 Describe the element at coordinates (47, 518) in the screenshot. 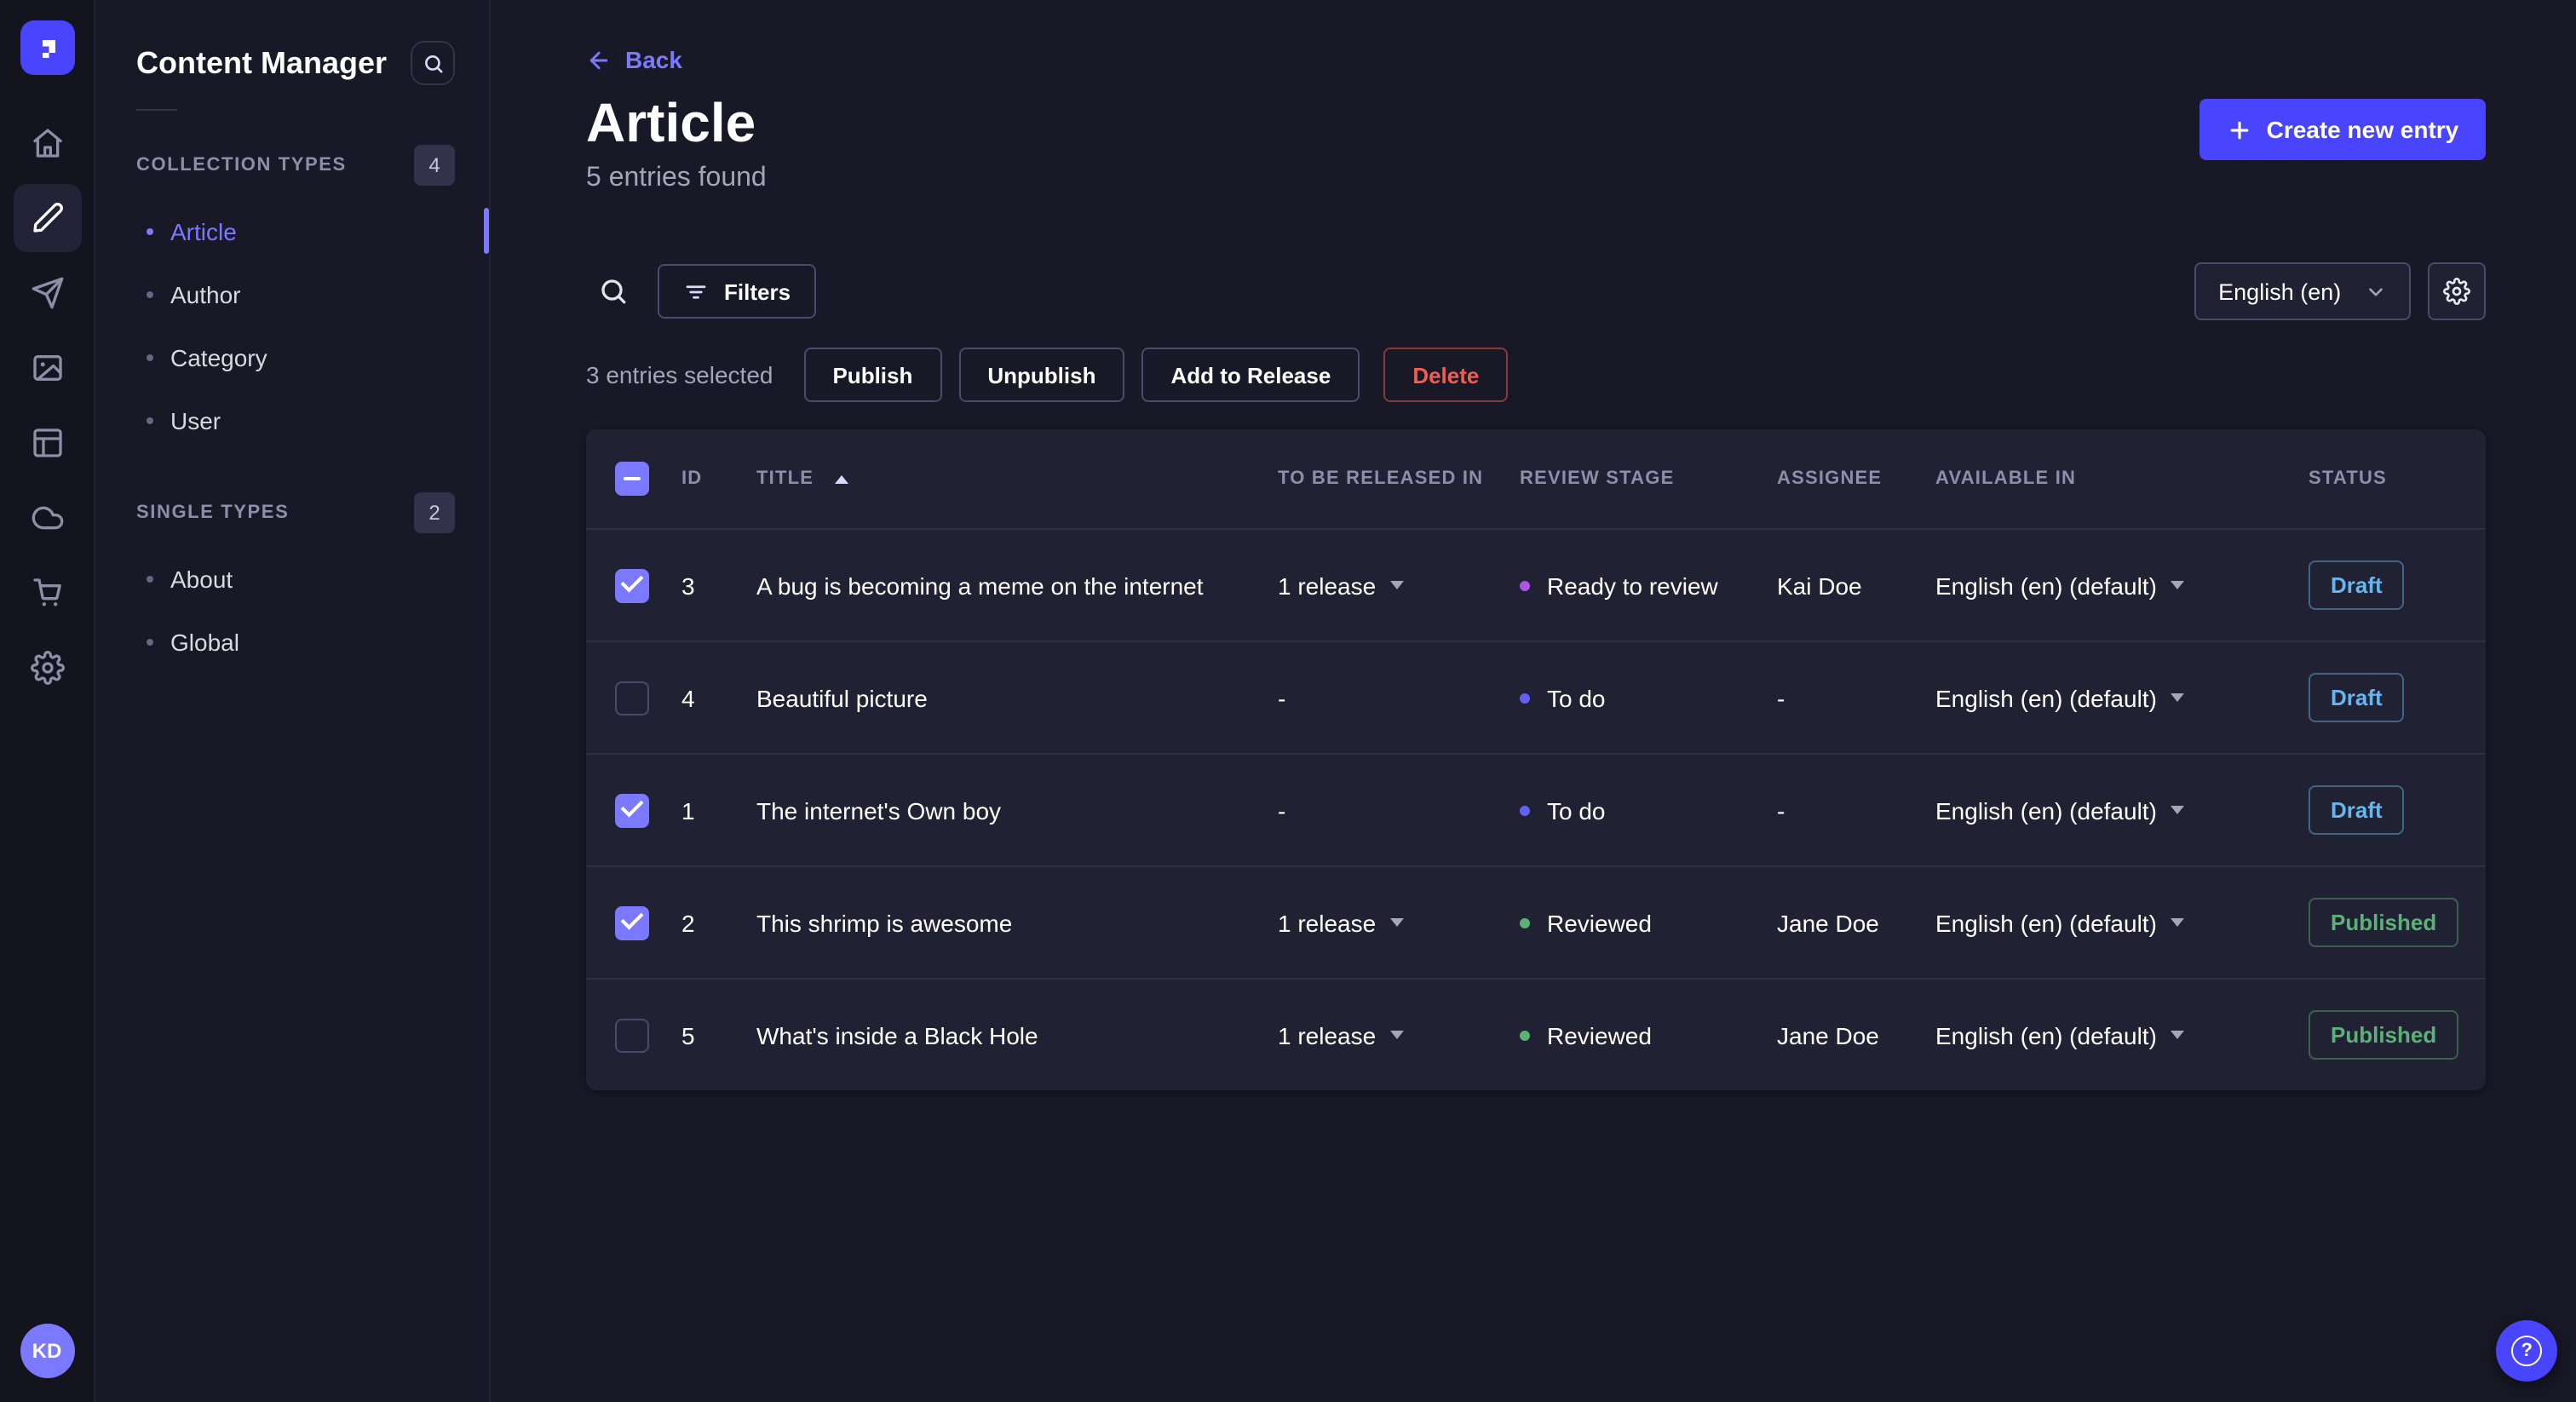

I see `deploy-icon` at that location.